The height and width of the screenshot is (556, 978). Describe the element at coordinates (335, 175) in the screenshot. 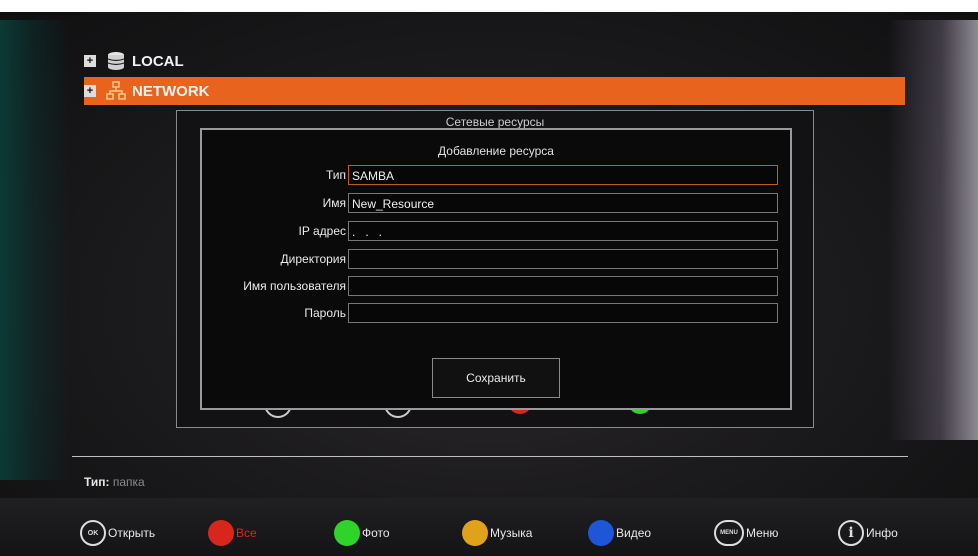

I see `field-label: Тип` at that location.